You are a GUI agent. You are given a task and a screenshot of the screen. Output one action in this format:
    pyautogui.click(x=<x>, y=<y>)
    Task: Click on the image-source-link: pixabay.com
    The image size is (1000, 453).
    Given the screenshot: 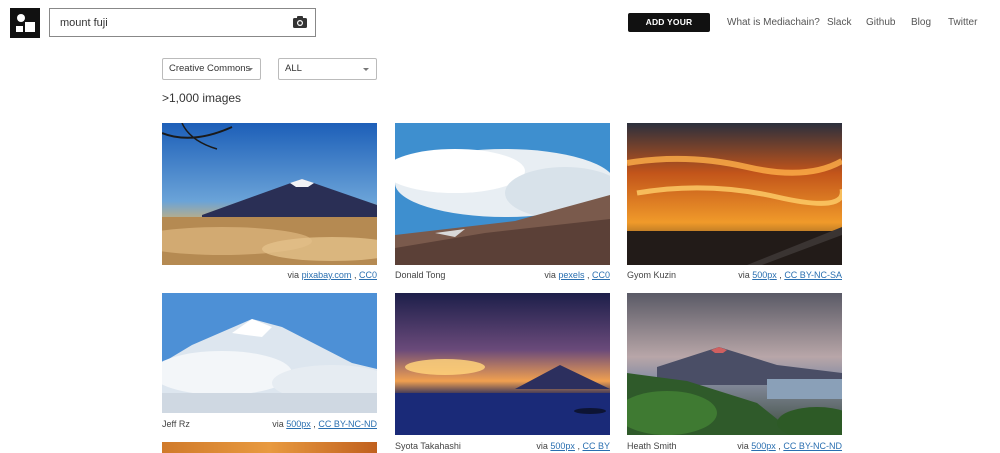 What is the action you would take?
    pyautogui.click(x=327, y=275)
    